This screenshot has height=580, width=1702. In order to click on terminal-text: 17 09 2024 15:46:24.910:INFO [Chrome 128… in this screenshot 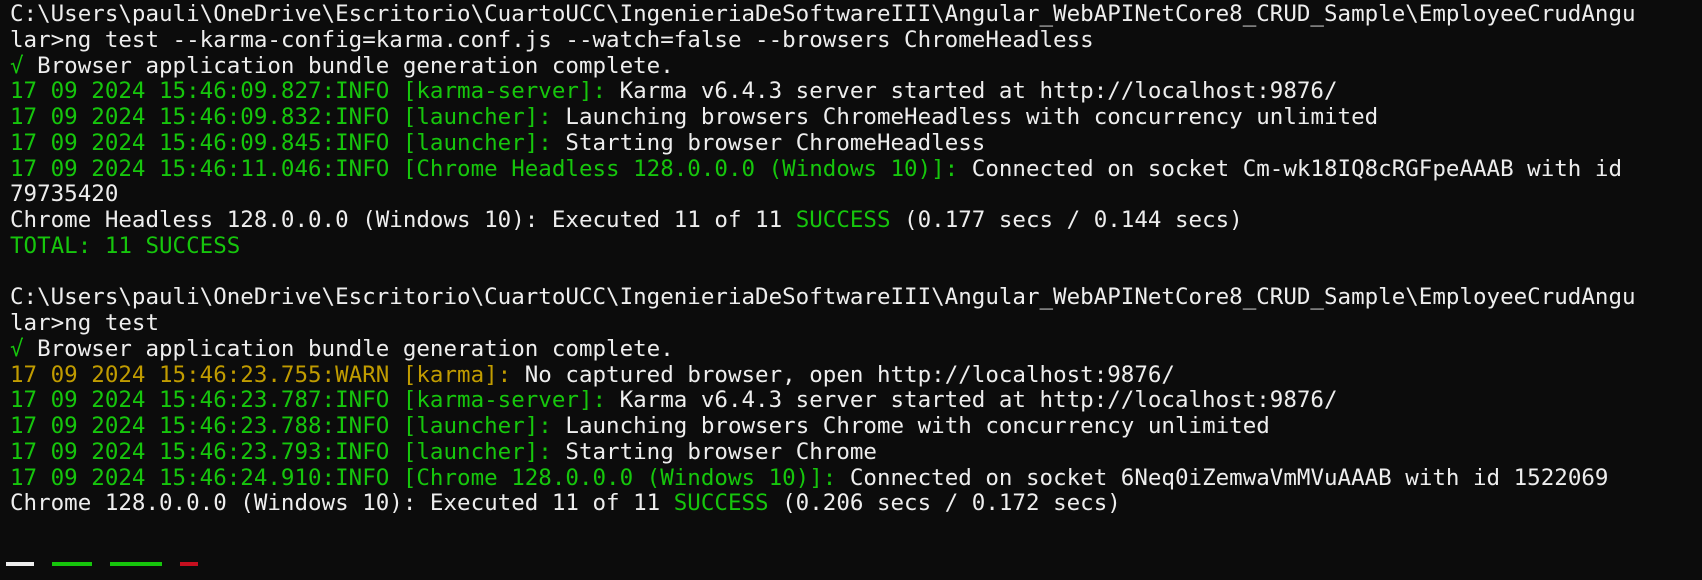, I will do `click(430, 477)`.